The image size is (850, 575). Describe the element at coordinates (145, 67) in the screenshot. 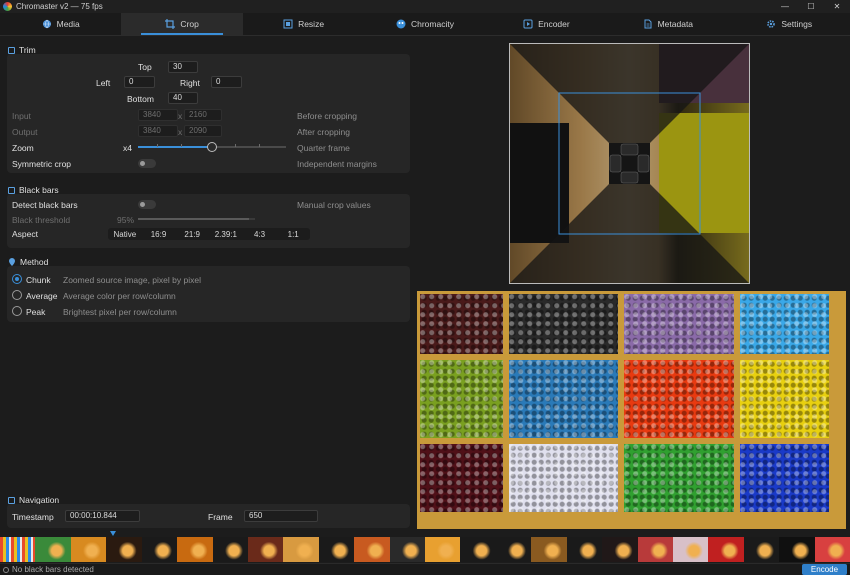

I see `top-label: Top` at that location.